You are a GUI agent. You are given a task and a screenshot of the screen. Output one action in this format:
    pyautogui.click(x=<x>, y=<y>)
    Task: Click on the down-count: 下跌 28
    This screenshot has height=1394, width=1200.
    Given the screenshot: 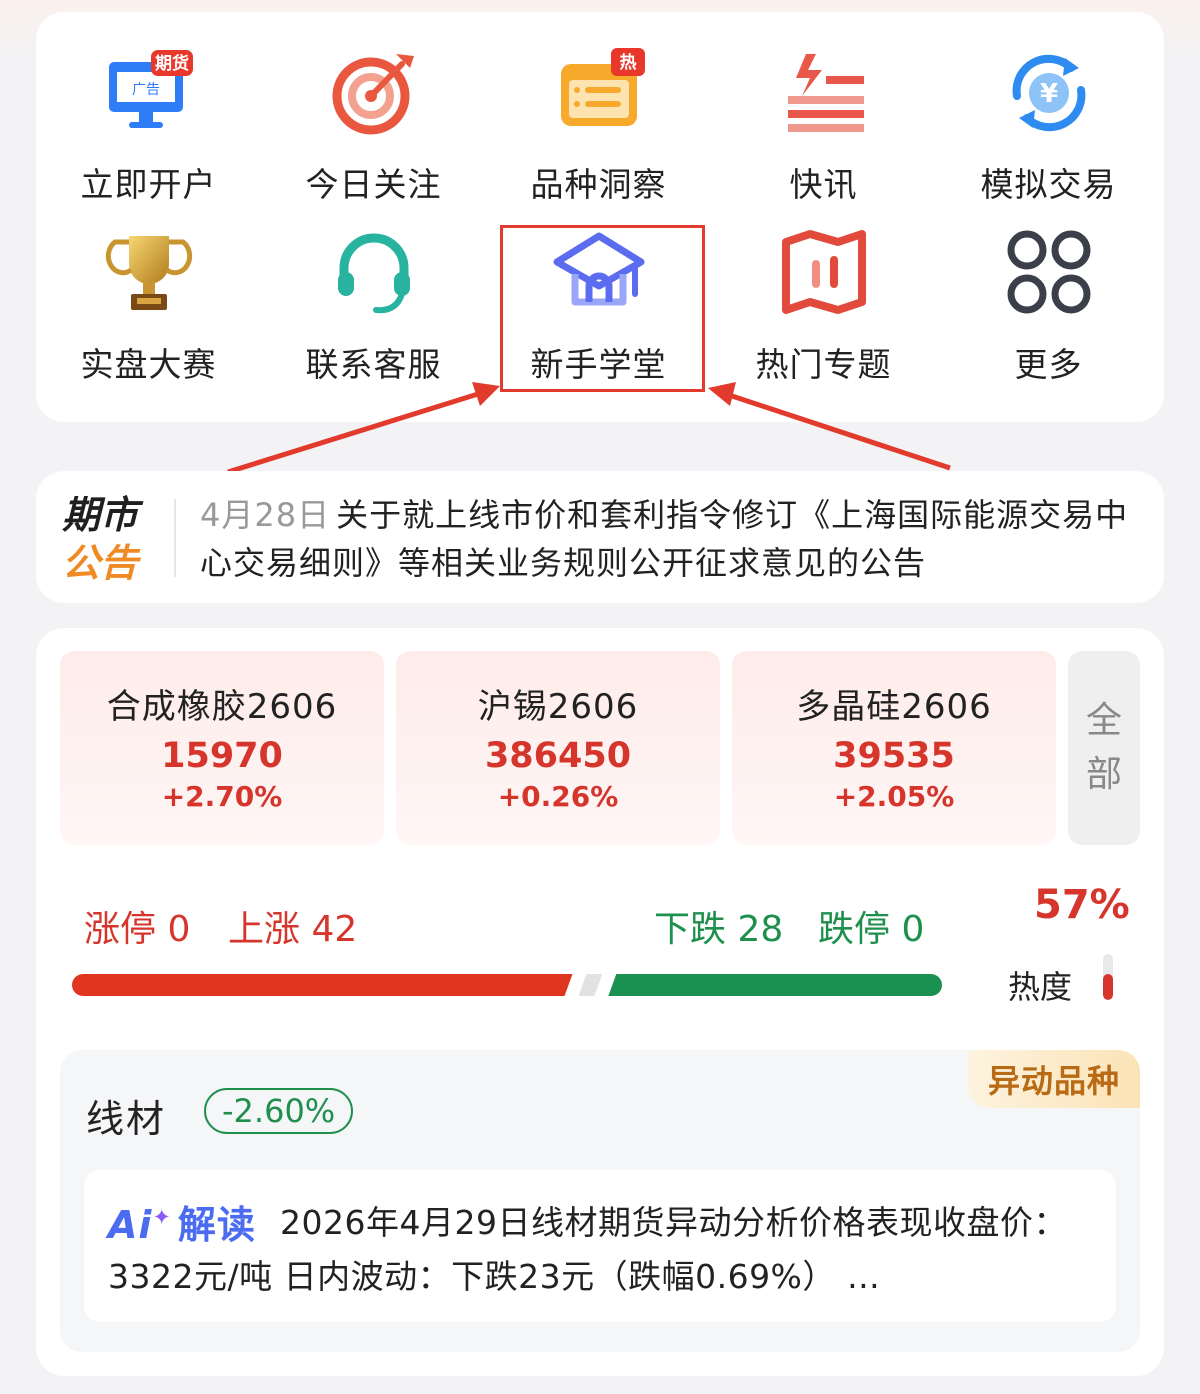 What is the action you would take?
    pyautogui.click(x=719, y=929)
    